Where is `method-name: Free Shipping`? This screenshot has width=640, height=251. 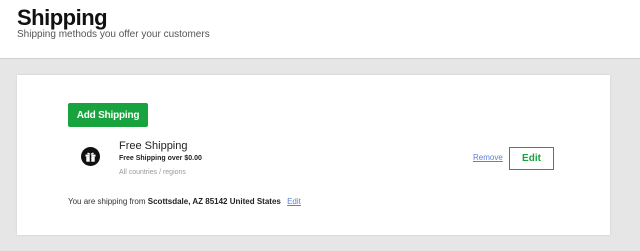
method-name: Free Shipping is located at coordinates (153, 146).